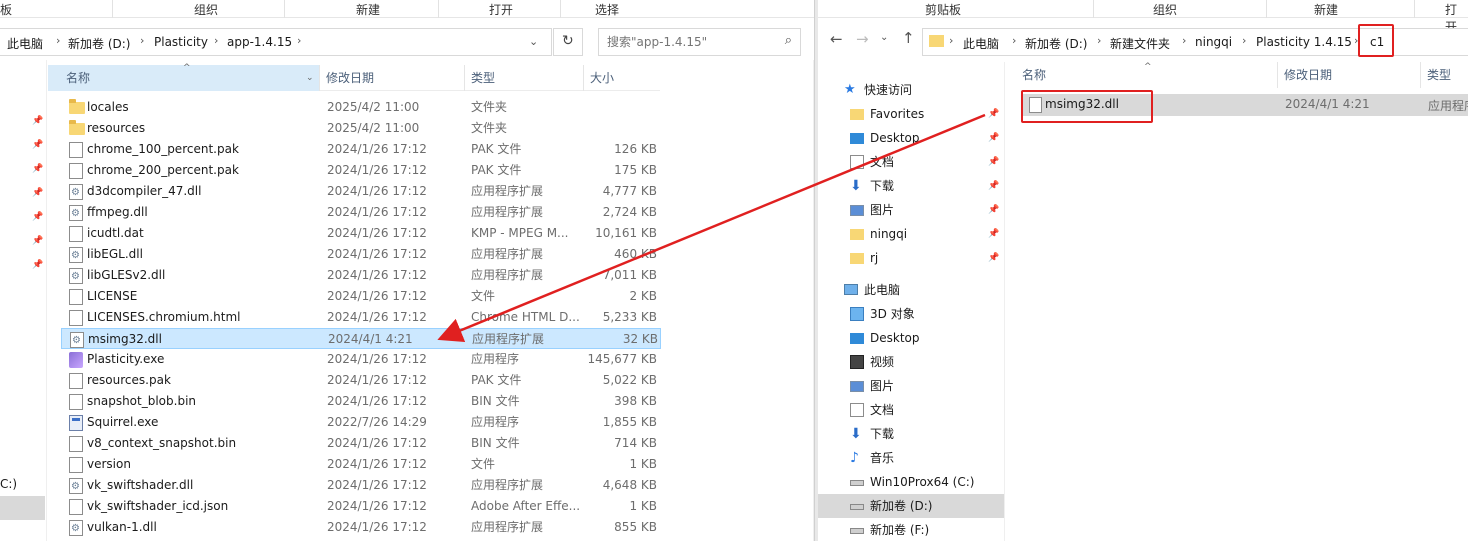 The height and width of the screenshot is (541, 1468). I want to click on nav-item: 视频, so click(911, 362).